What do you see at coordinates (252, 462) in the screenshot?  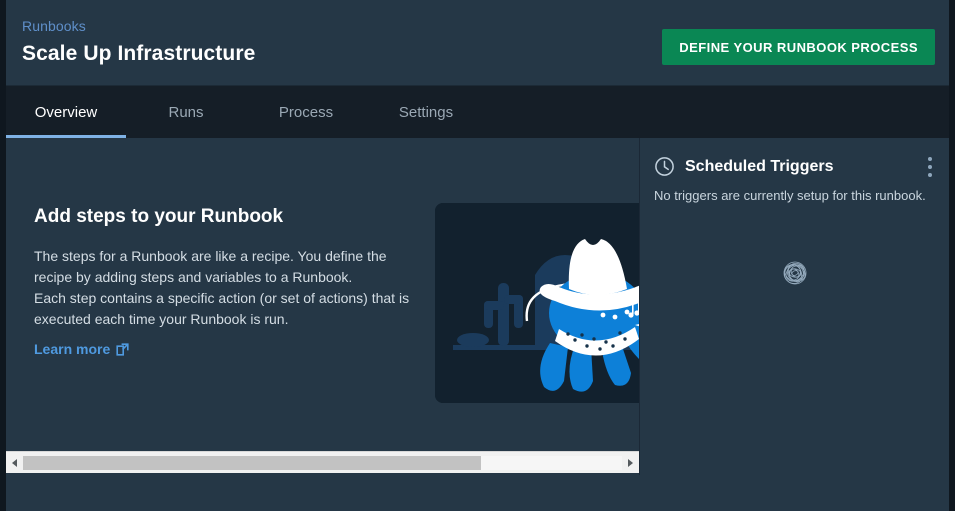 I see `scrollbar-thumb` at bounding box center [252, 462].